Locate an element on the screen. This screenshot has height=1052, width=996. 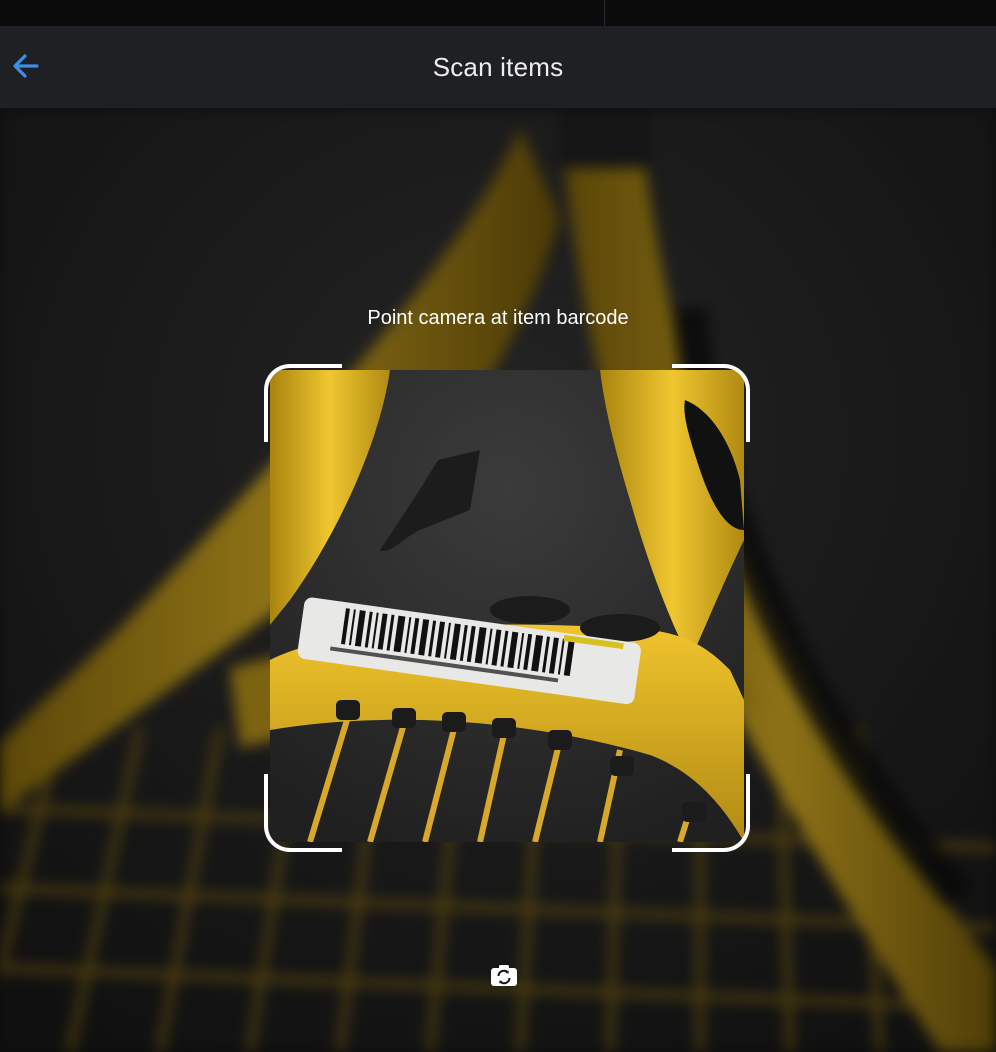
scan-frame-corner-bottom-left is located at coordinates (303, 813).